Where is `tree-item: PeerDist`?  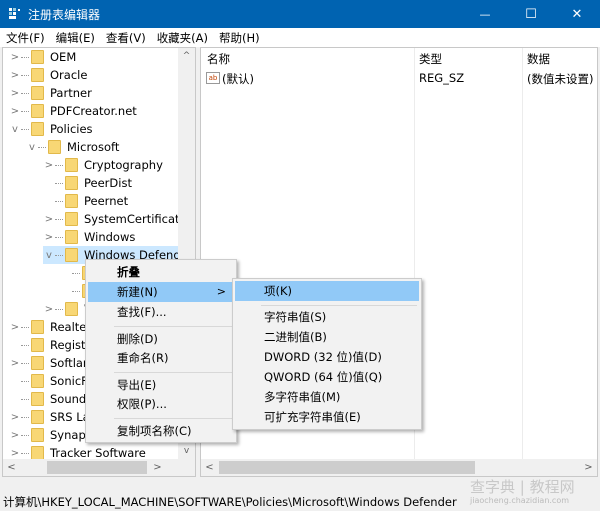
tree-item: PeerDist is located at coordinates (87, 183).